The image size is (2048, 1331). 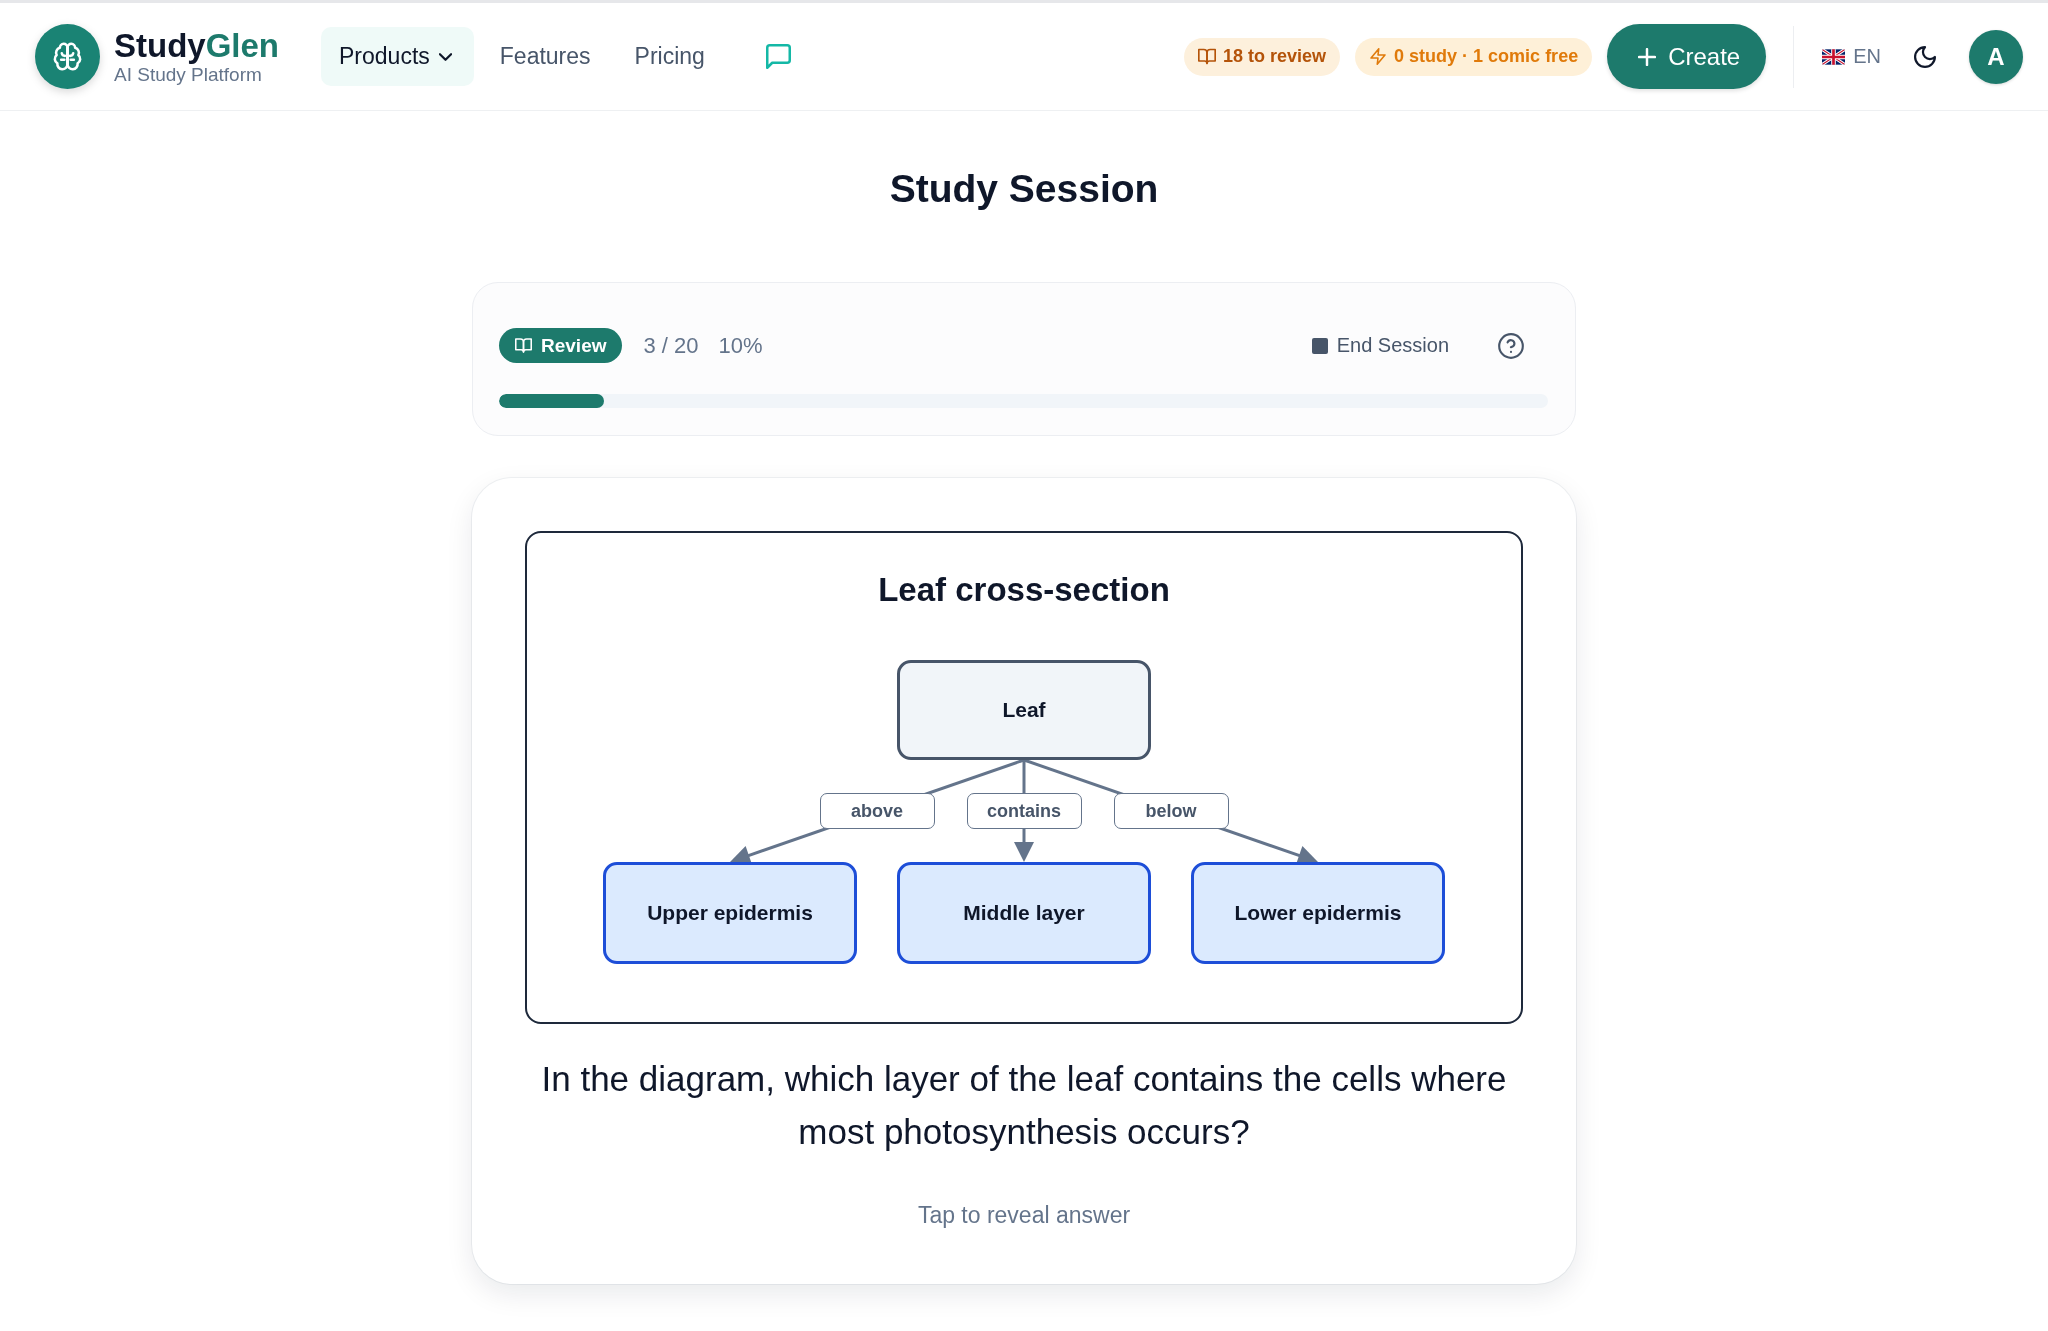 I want to click on chevron-down-icon, so click(x=445, y=56).